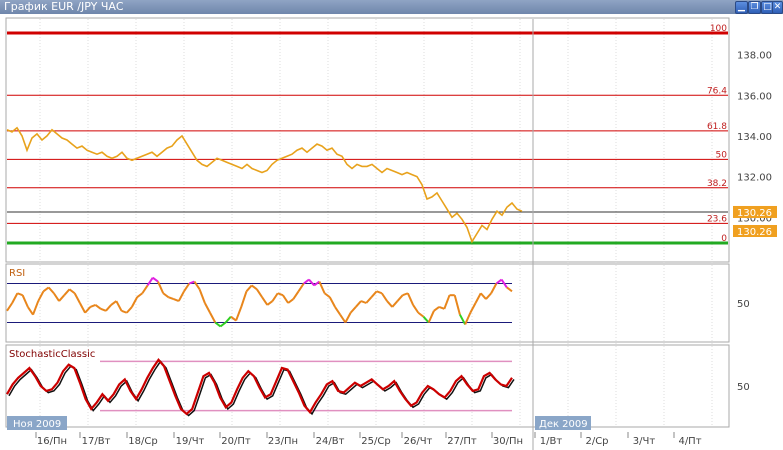 The image size is (783, 450). What do you see at coordinates (563, 424) in the screenshot?
I see `period-label-dec: Дек 2009` at bounding box center [563, 424].